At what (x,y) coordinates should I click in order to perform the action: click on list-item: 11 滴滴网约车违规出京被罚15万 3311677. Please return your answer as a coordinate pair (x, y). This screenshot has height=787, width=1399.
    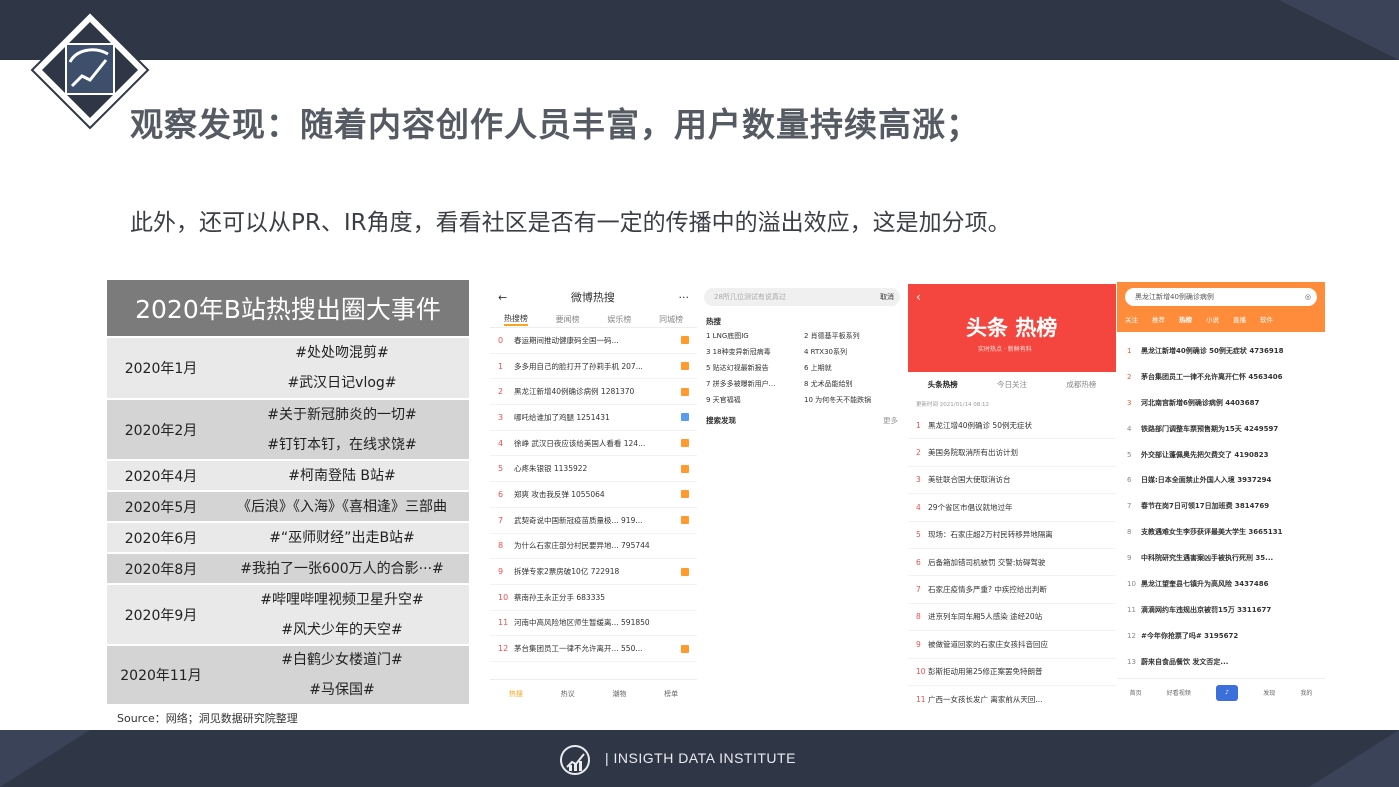
    Looking at the image, I should click on (1221, 610).